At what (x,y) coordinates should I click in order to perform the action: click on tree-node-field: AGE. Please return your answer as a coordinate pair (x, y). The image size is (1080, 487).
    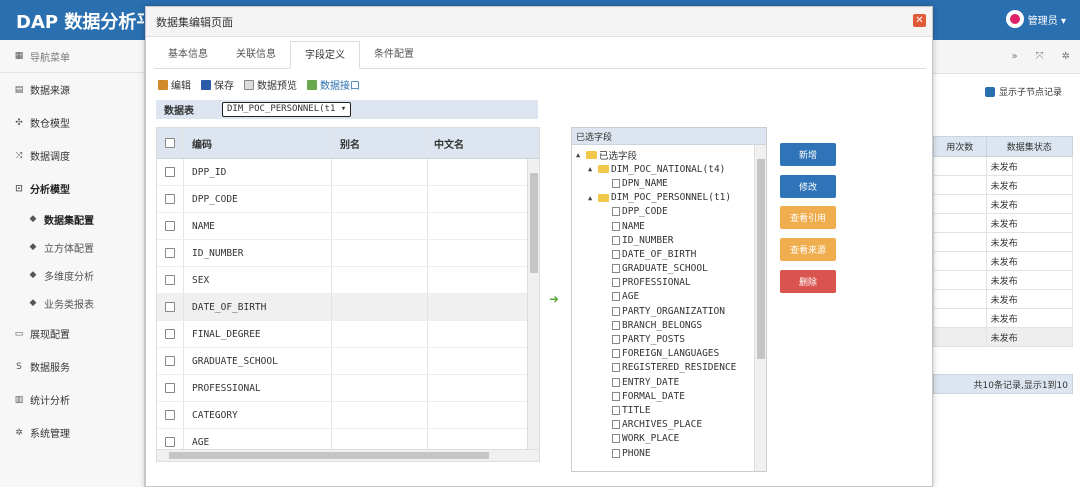
    Looking at the image, I should click on (669, 297).